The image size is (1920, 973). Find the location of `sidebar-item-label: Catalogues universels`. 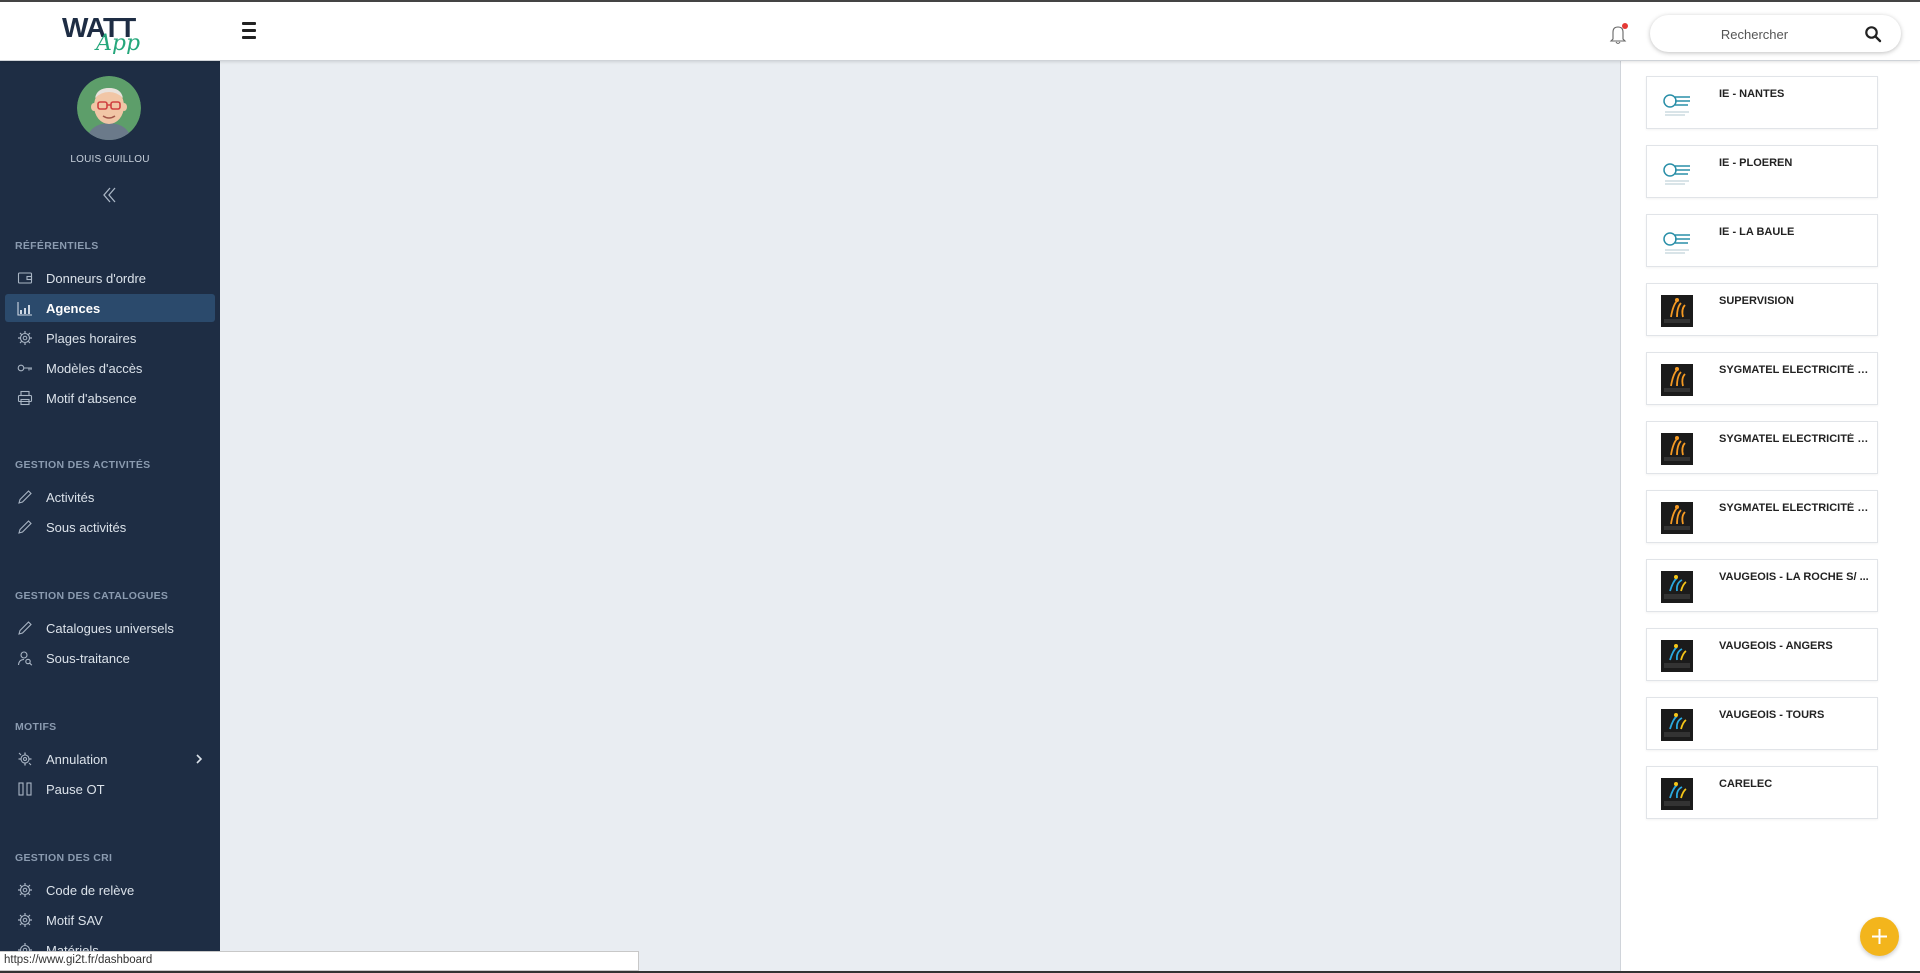

sidebar-item-label: Catalogues universels is located at coordinates (110, 628).